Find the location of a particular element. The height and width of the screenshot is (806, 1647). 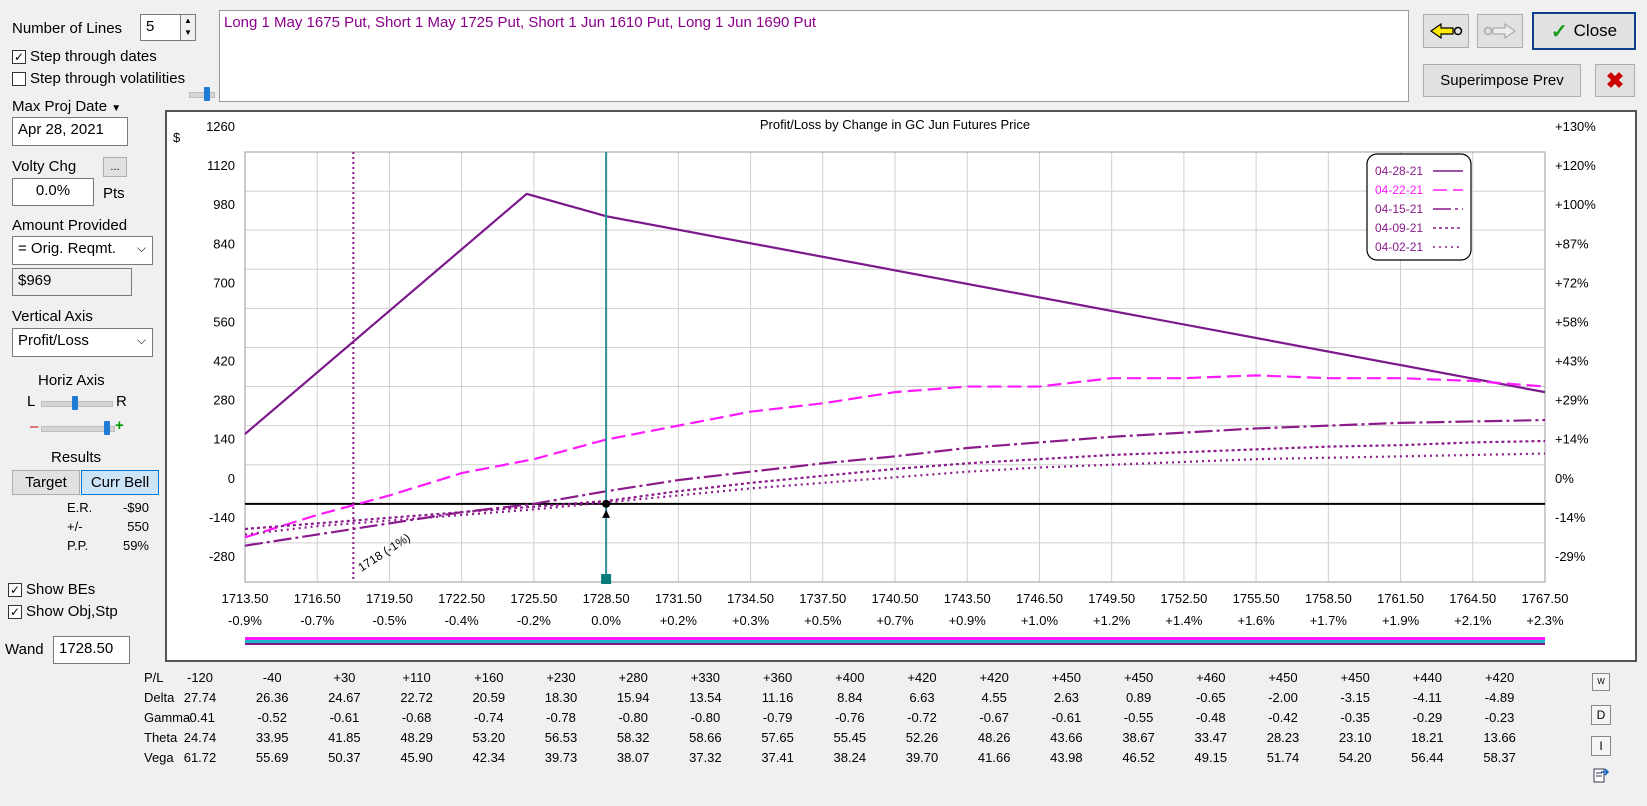

x-tick-label: 1737.50 is located at coordinates (822, 598).